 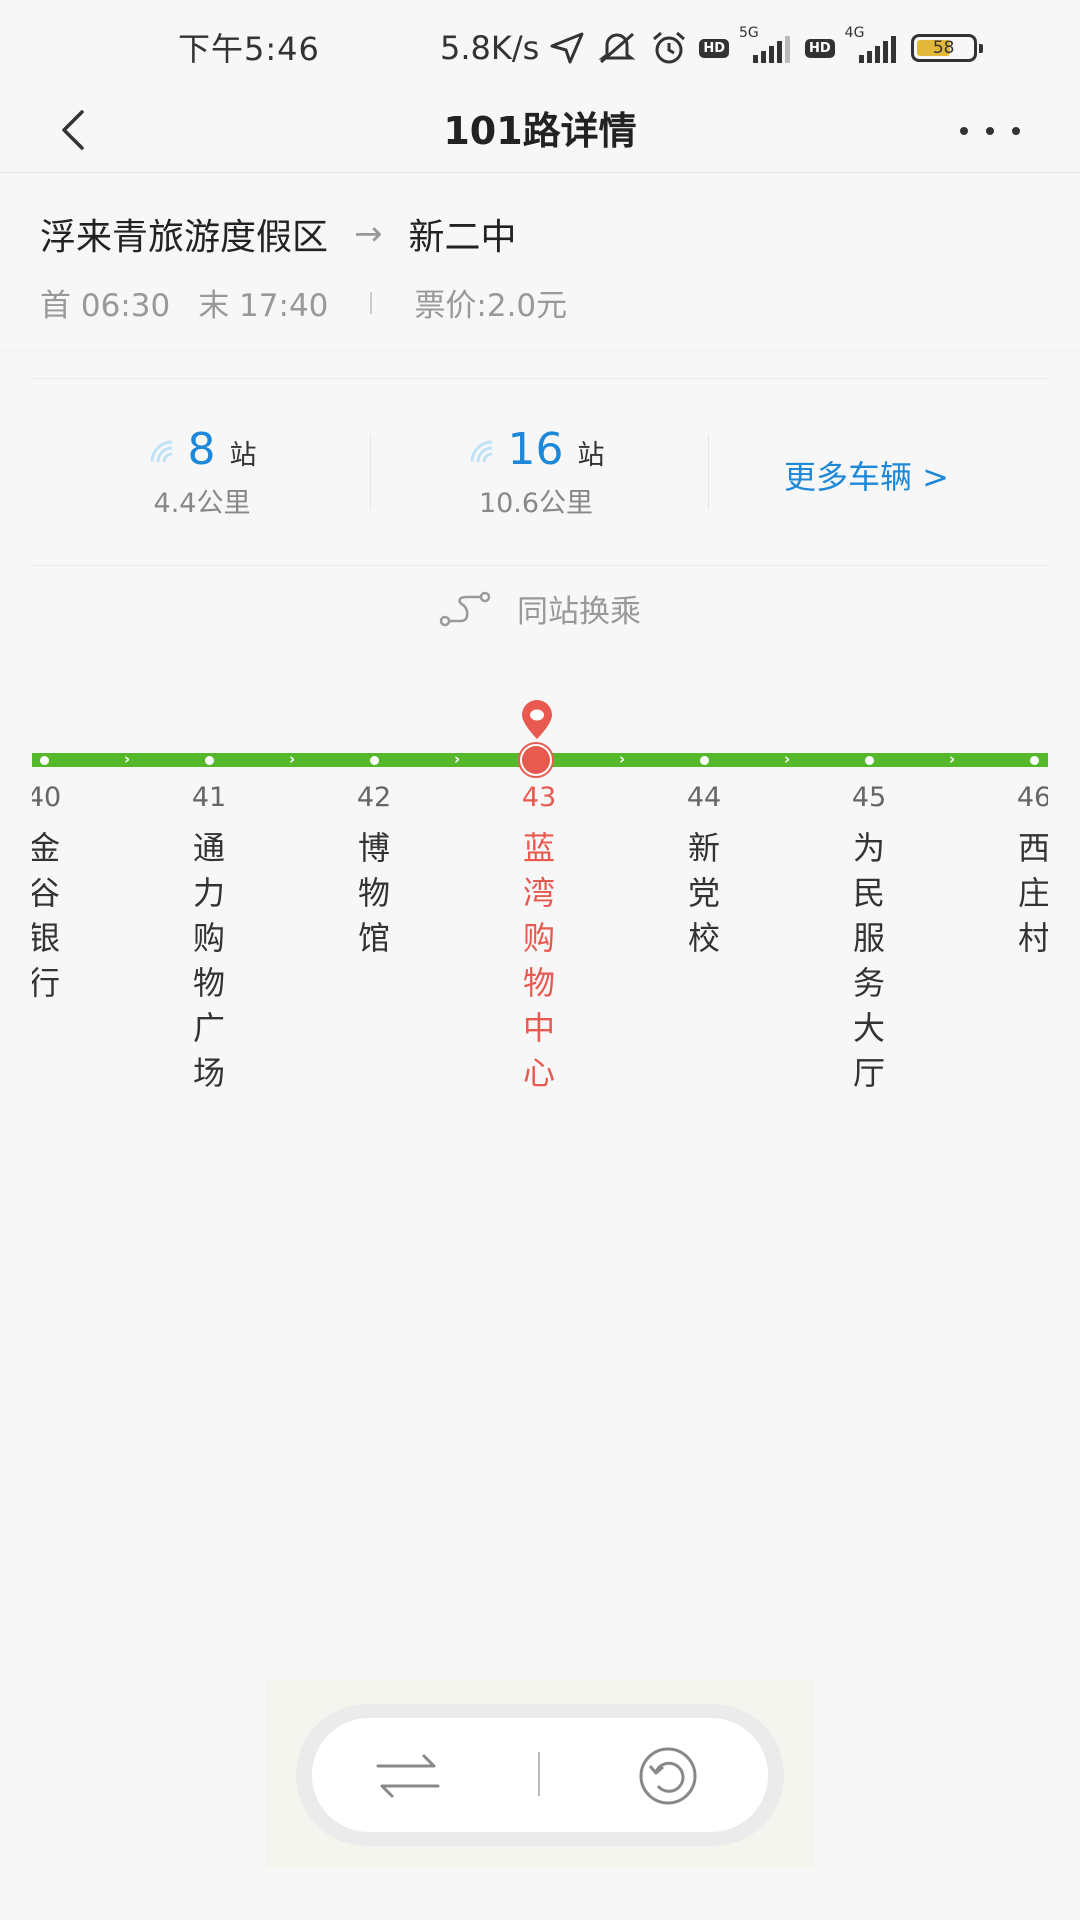 I want to click on status-icons: 5.8K/s HD 5G HD 4G 58, so click(x=711, y=48).